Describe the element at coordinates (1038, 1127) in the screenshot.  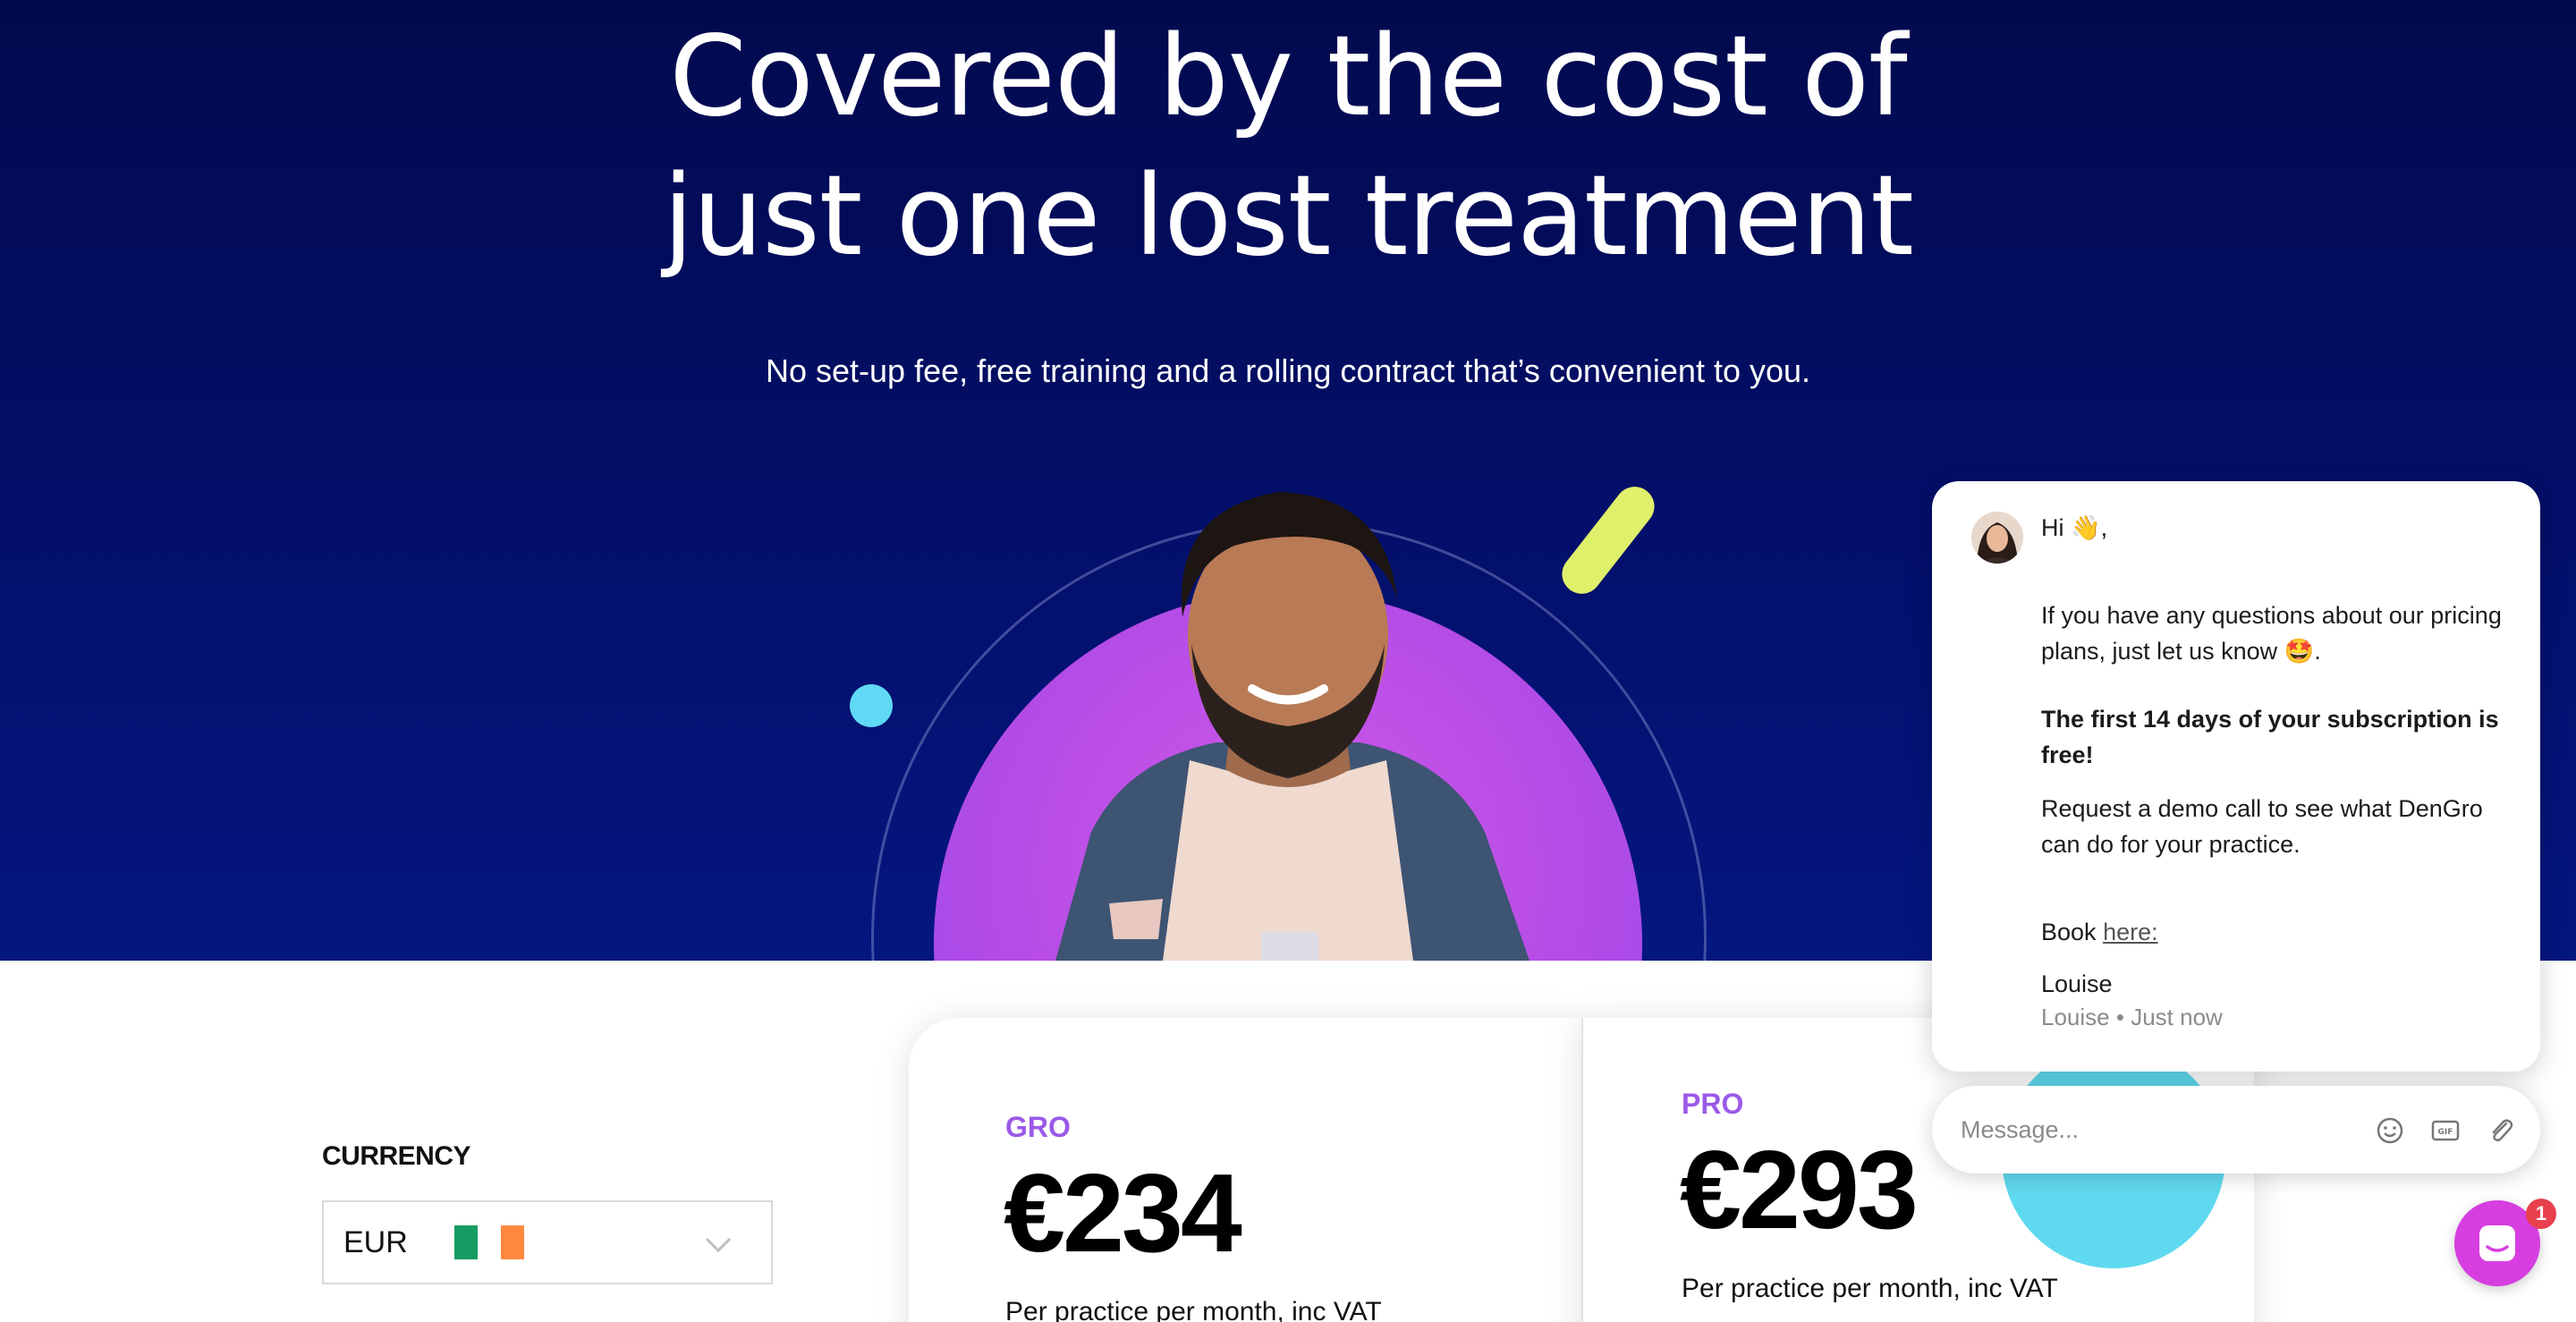
I see `plan-name: GRO` at that location.